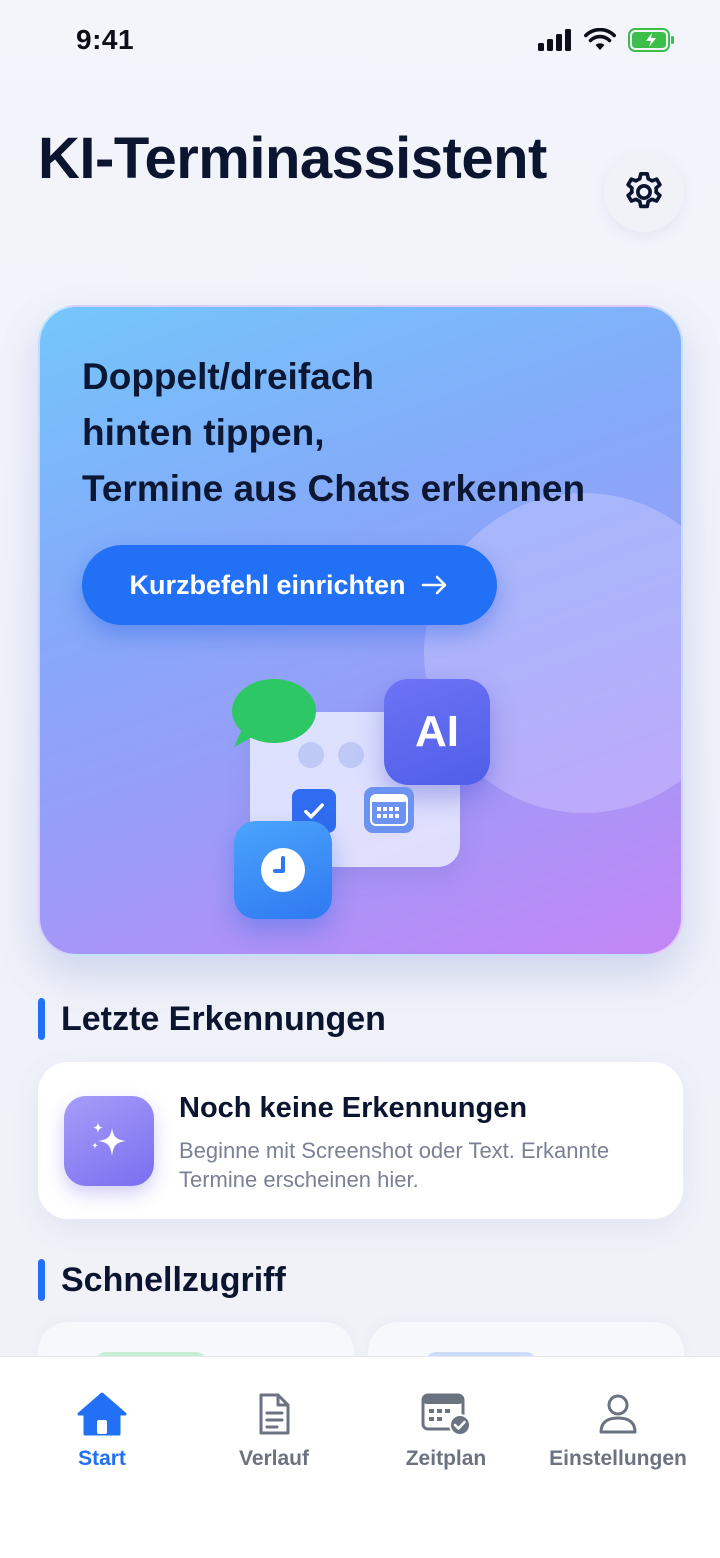 This screenshot has height=1558, width=720. I want to click on battery-icon, so click(651, 40).